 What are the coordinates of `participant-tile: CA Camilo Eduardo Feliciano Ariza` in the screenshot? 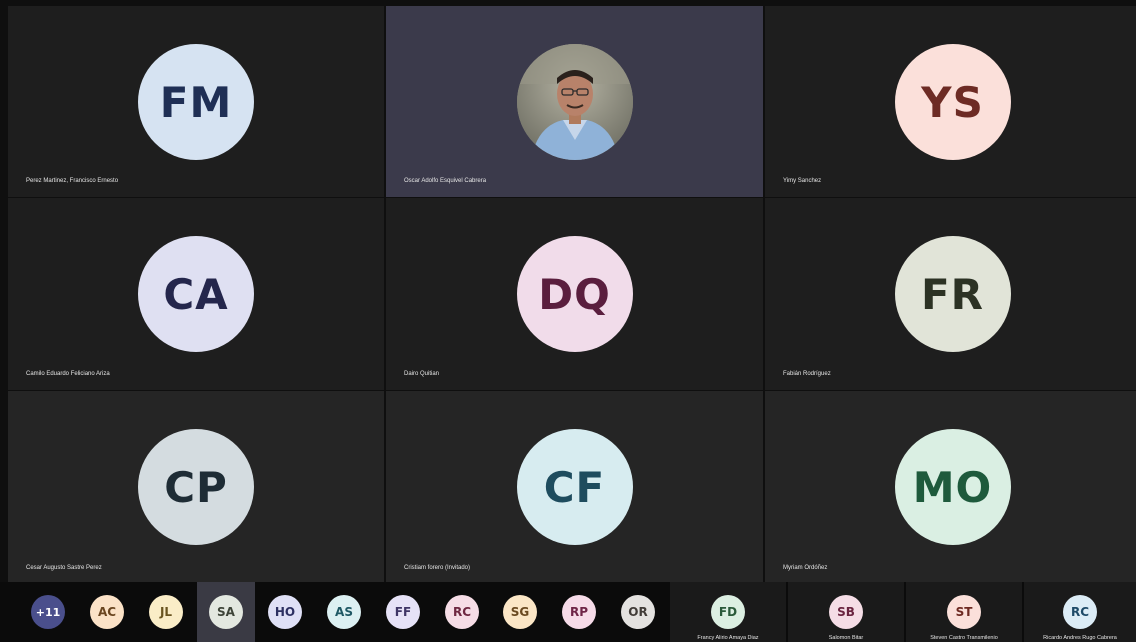 It's located at (196, 294).